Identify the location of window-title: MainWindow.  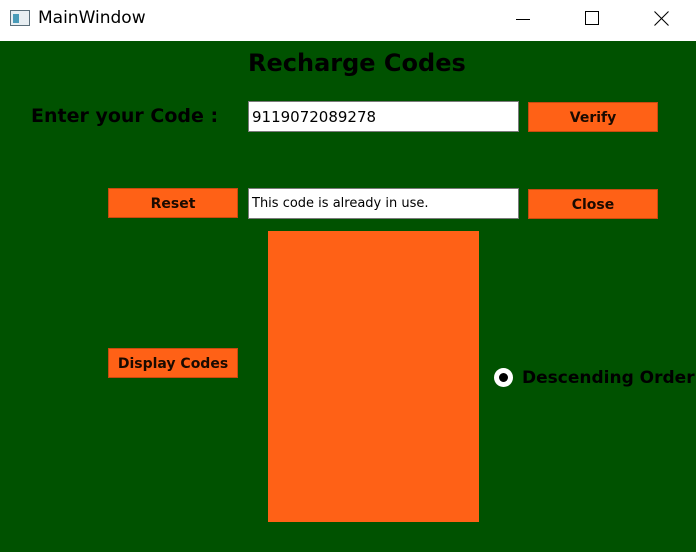
(92, 18).